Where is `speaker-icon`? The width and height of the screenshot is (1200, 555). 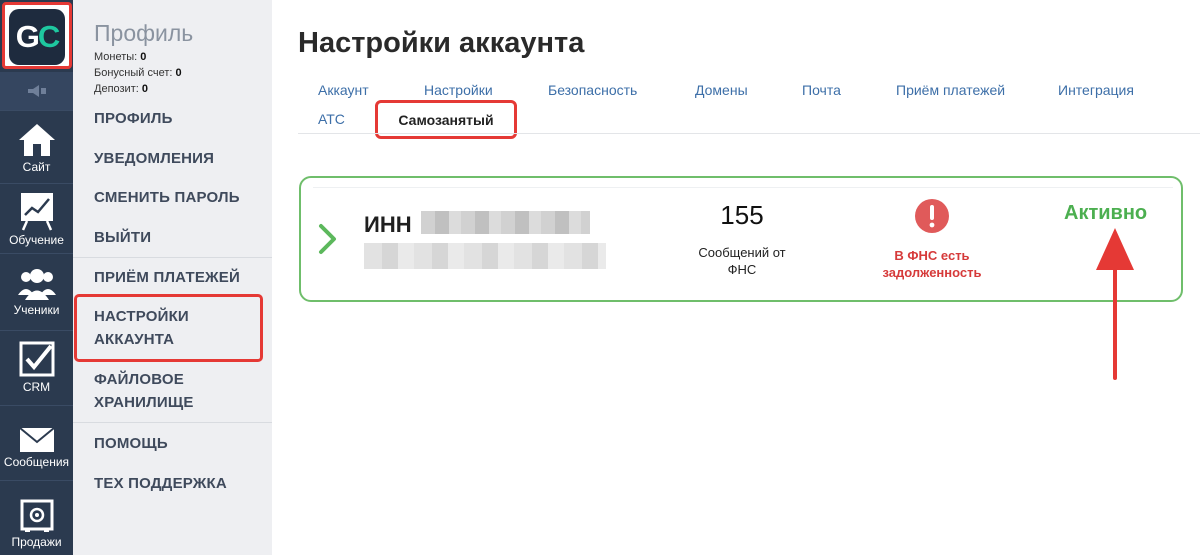
speaker-icon is located at coordinates (36, 91).